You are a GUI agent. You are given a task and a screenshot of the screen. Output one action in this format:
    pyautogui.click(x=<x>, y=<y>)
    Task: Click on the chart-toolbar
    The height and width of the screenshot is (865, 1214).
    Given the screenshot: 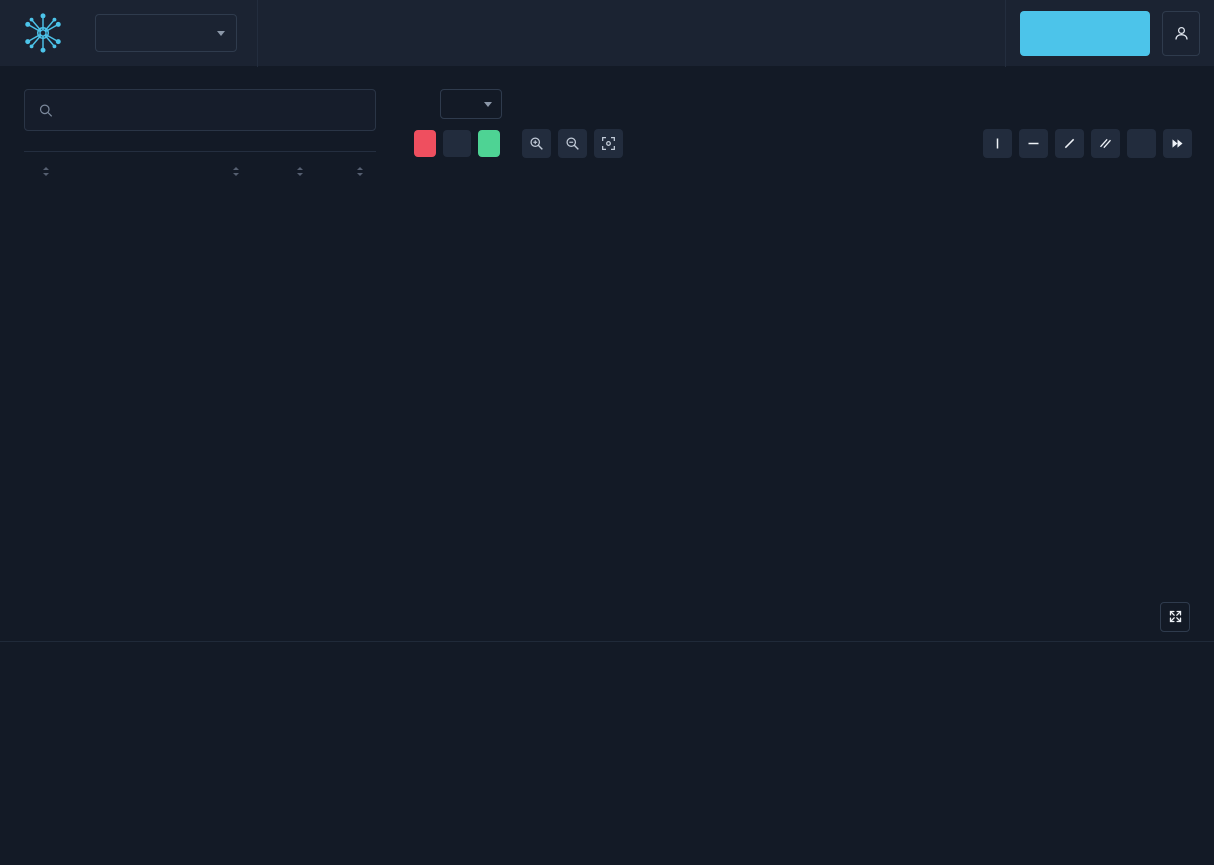 What is the action you would take?
    pyautogui.click(x=807, y=138)
    